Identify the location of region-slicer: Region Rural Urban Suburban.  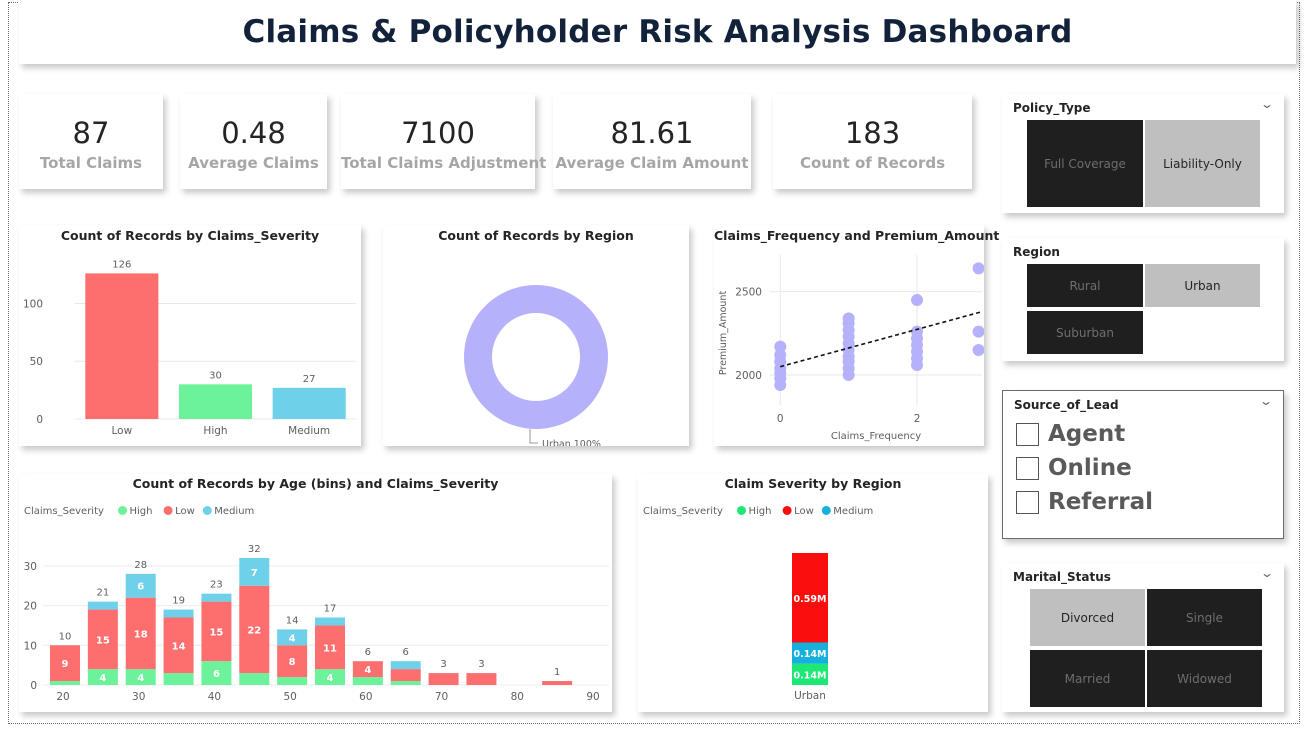
(1143, 299).